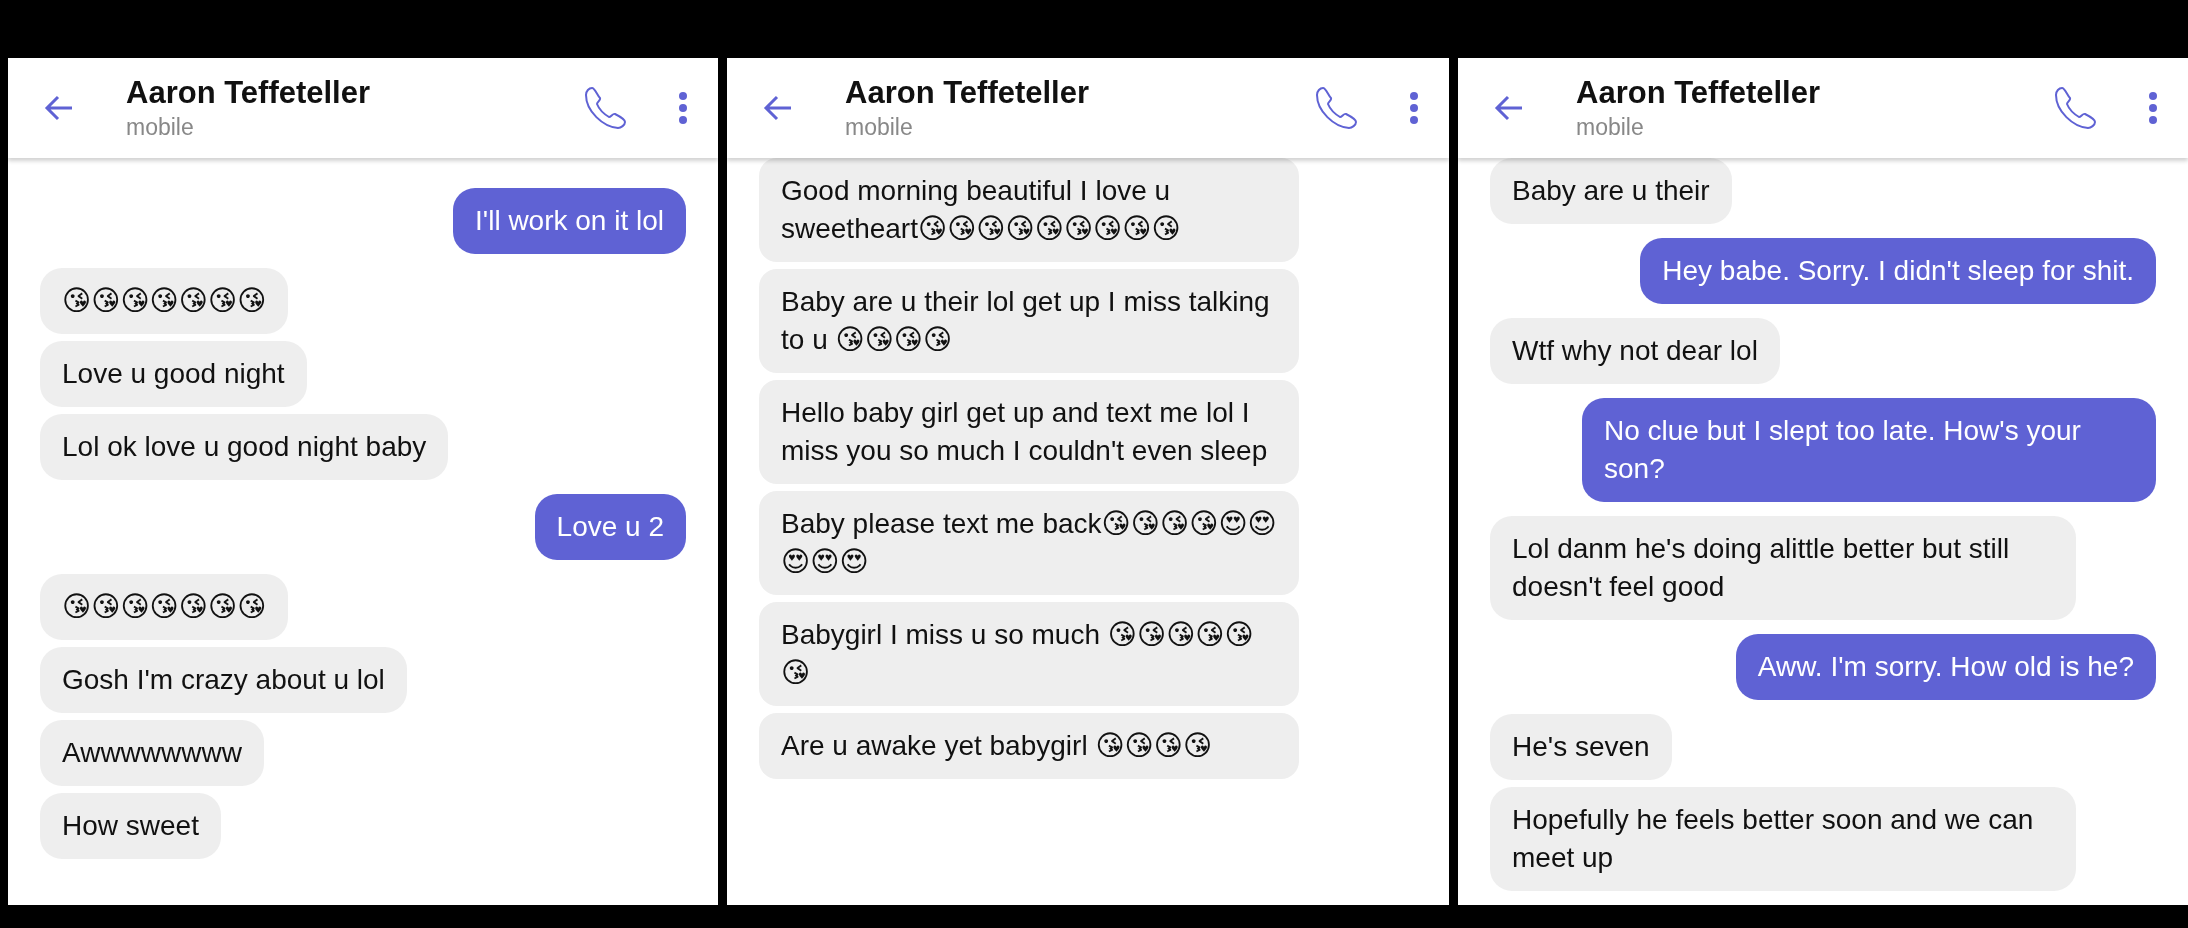  What do you see at coordinates (569, 221) in the screenshot?
I see `message-bubble: I'll work on it lol` at bounding box center [569, 221].